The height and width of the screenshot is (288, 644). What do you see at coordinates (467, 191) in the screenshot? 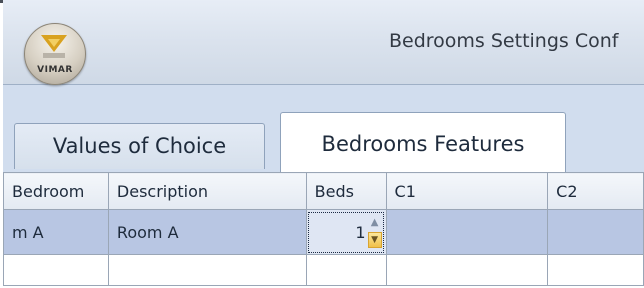
I see `column-header-c1: C1` at bounding box center [467, 191].